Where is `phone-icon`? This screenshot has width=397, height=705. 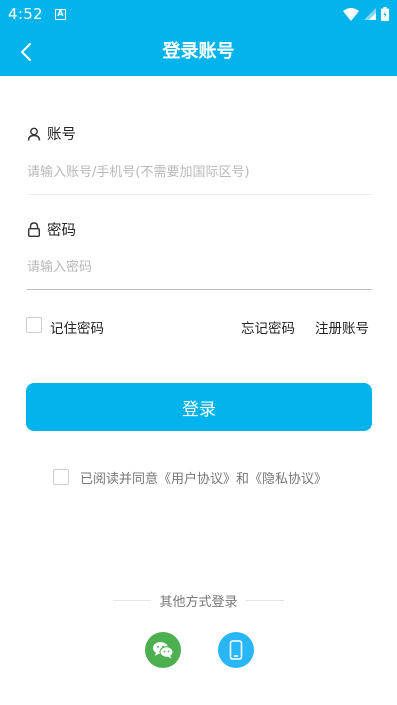
phone-icon is located at coordinates (236, 650).